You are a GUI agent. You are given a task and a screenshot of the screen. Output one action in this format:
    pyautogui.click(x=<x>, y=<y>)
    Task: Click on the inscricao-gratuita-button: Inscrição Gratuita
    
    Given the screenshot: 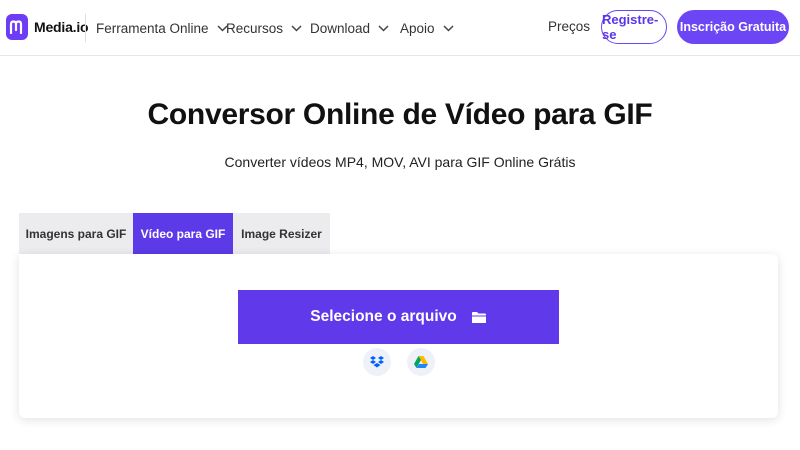 What is the action you would take?
    pyautogui.click(x=733, y=27)
    